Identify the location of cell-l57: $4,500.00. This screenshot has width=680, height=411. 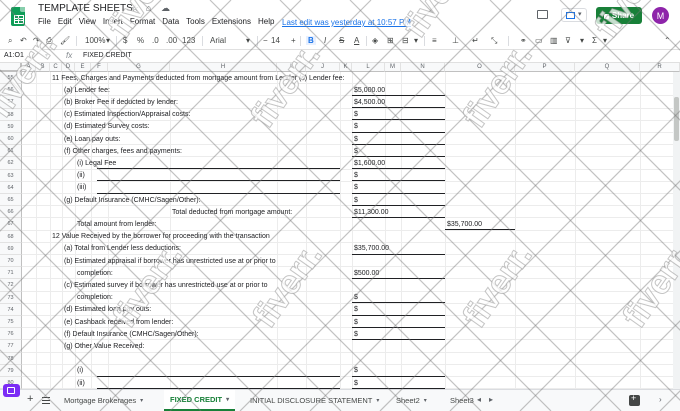
(369, 102).